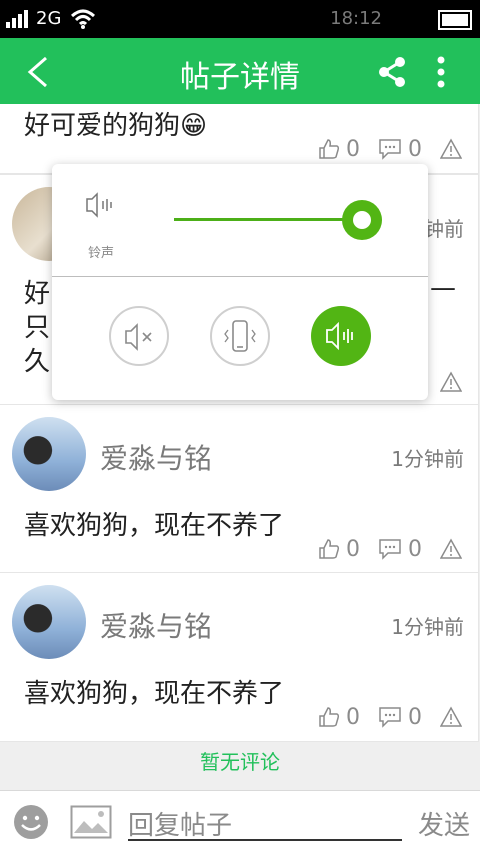 The width and height of the screenshot is (480, 855). I want to click on mute-icon, so click(138, 337).